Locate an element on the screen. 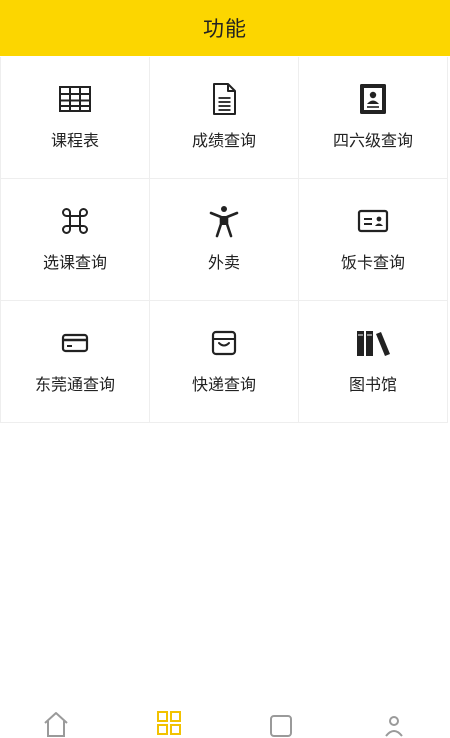 The width and height of the screenshot is (450, 738). grid-item-label: 饭卡查询 is located at coordinates (373, 261).